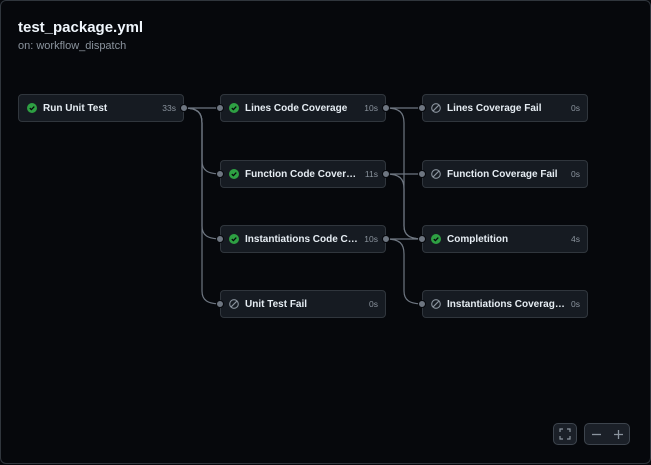  I want to click on fullscreen-icon, so click(565, 434).